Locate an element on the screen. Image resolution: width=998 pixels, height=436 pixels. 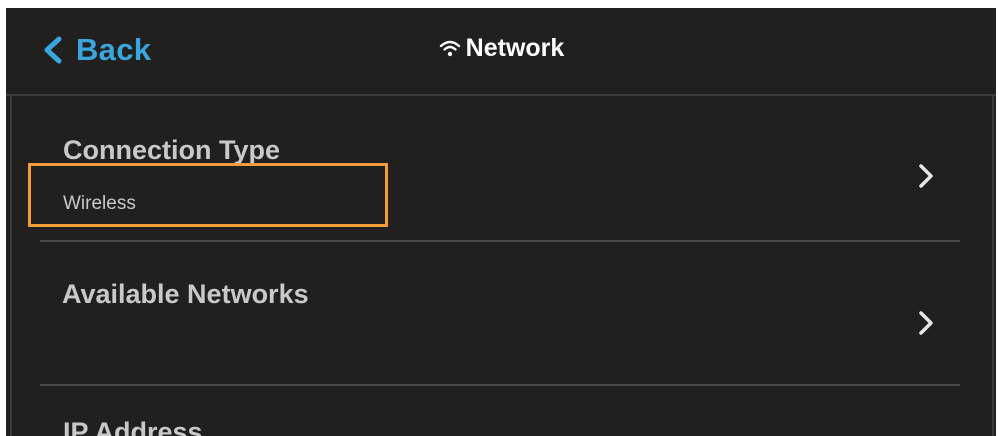
available-networks-label: Available Networks is located at coordinates (185, 294).